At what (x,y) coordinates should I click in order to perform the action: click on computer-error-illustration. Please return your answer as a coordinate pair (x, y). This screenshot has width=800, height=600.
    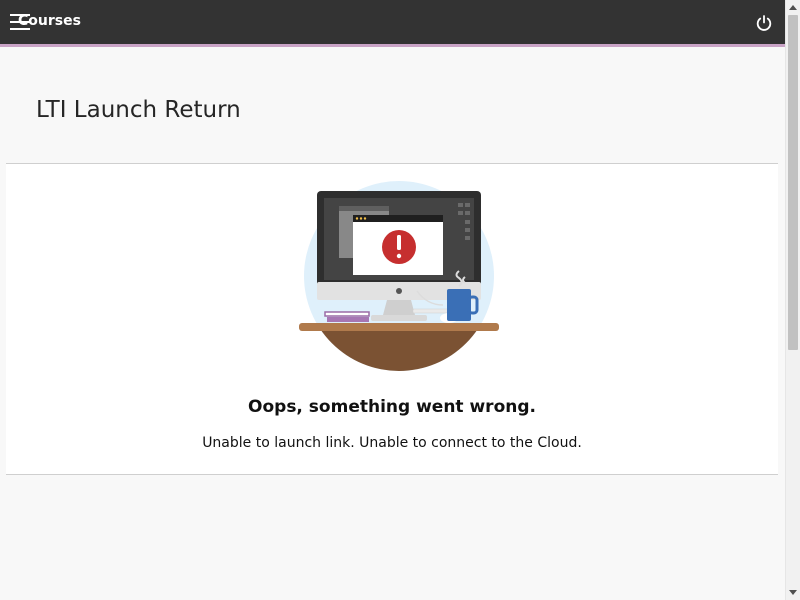
    Looking at the image, I should click on (396, 276).